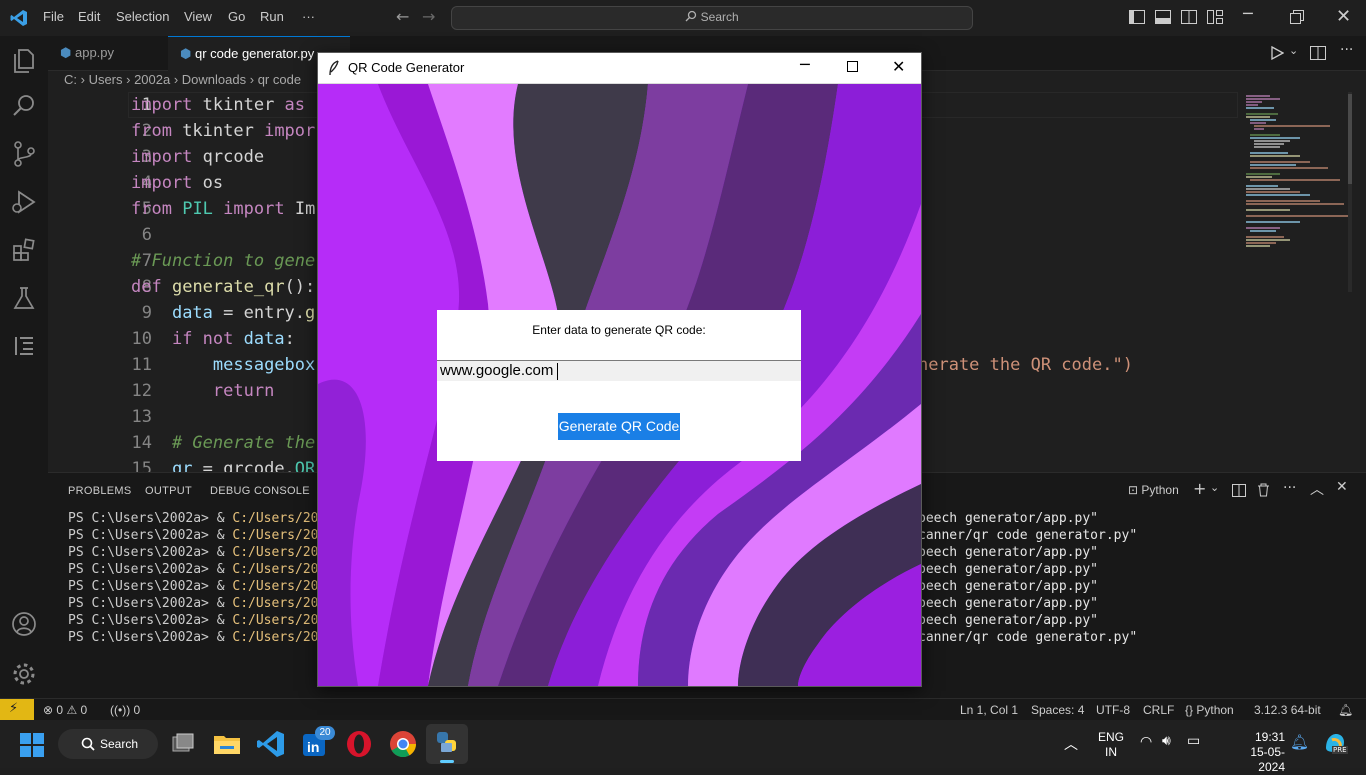 Image resolution: width=1366 pixels, height=775 pixels. I want to click on outline-icon, so click(24, 346).